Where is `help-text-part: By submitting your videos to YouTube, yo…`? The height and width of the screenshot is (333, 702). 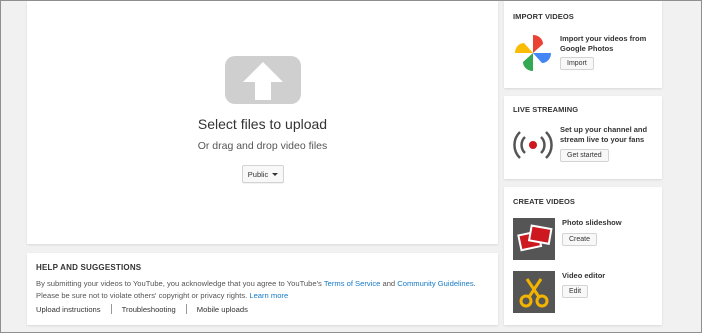
help-text-part: By submitting your videos to YouTube, yo… is located at coordinates (180, 283).